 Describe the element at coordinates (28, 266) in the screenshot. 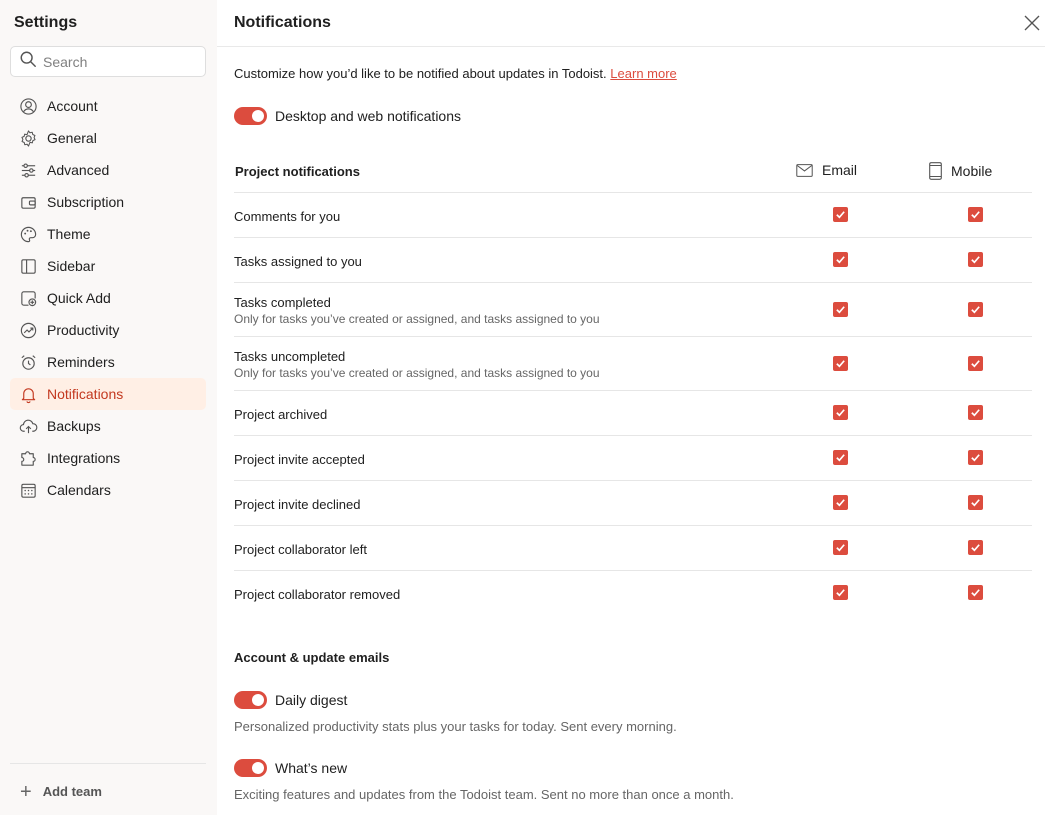

I see `sidebar-icon` at that location.